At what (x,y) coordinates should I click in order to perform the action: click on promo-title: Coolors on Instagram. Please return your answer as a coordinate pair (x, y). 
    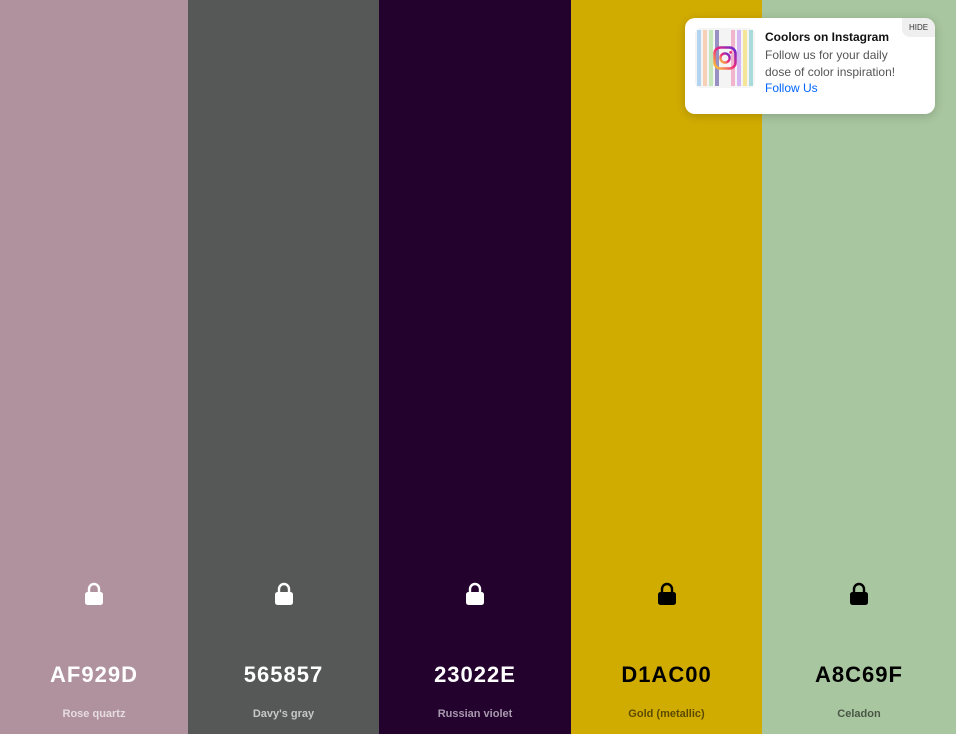
    Looking at the image, I should click on (827, 37).